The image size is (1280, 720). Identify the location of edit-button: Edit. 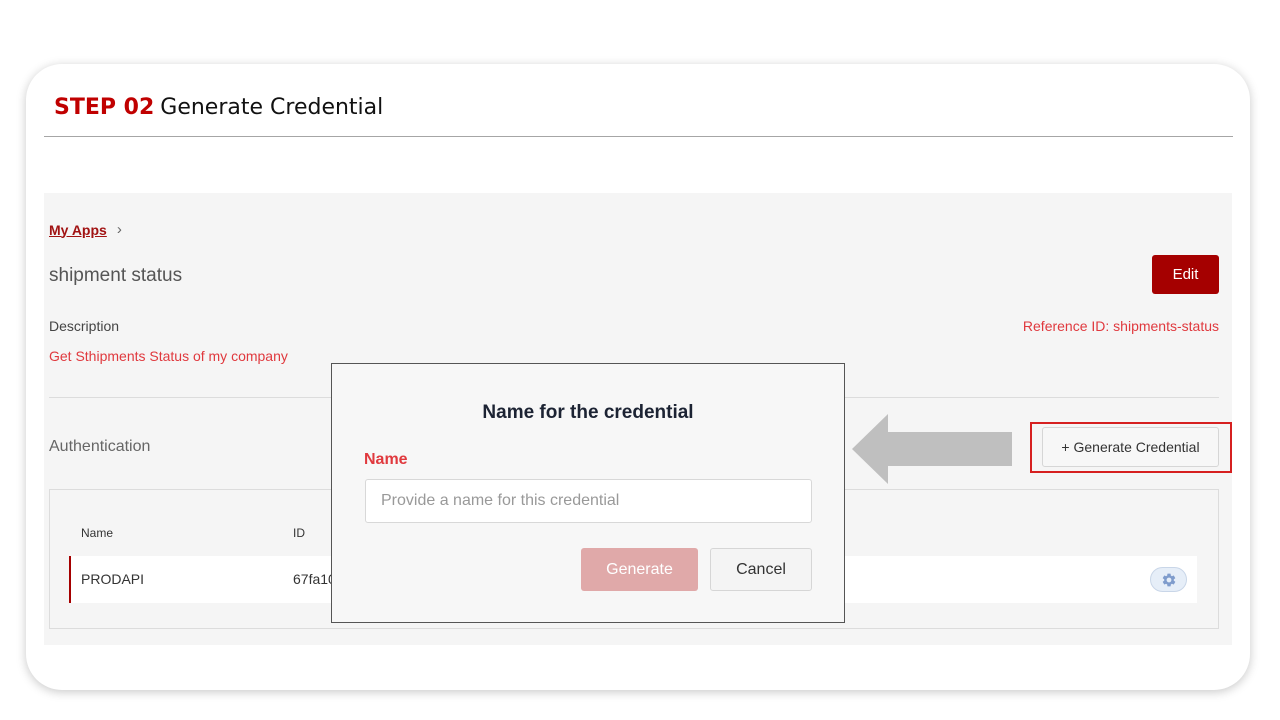
(1185, 274).